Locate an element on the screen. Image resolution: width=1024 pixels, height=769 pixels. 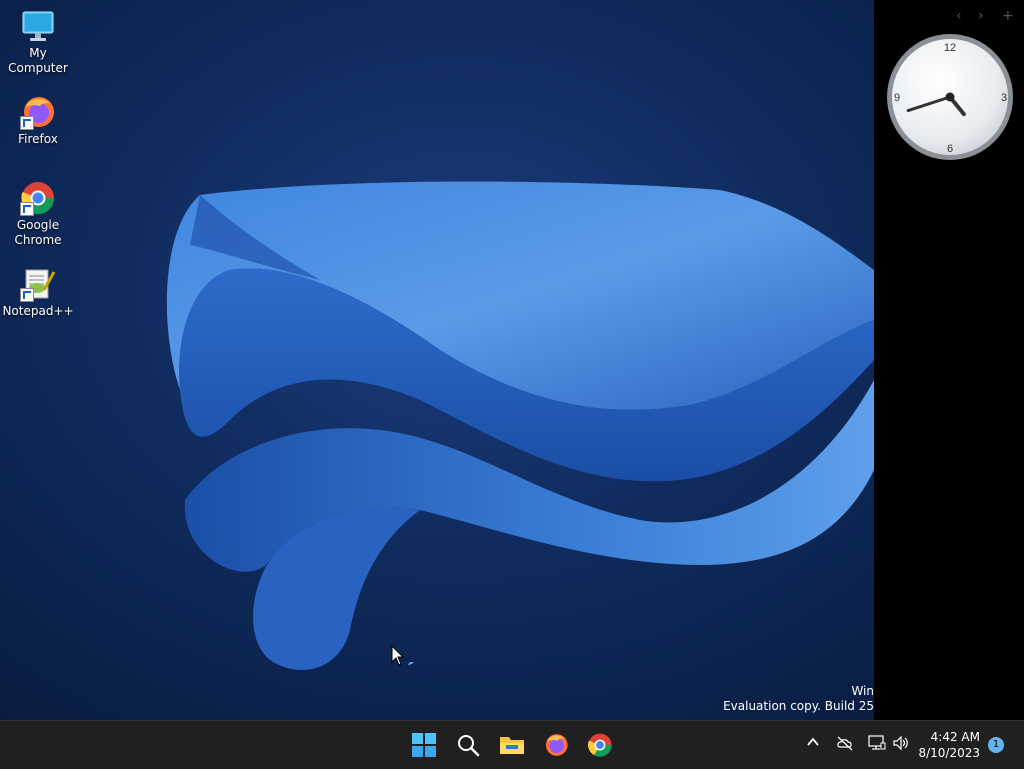
taskbar-time: 4:42 AM is located at coordinates (955, 737).